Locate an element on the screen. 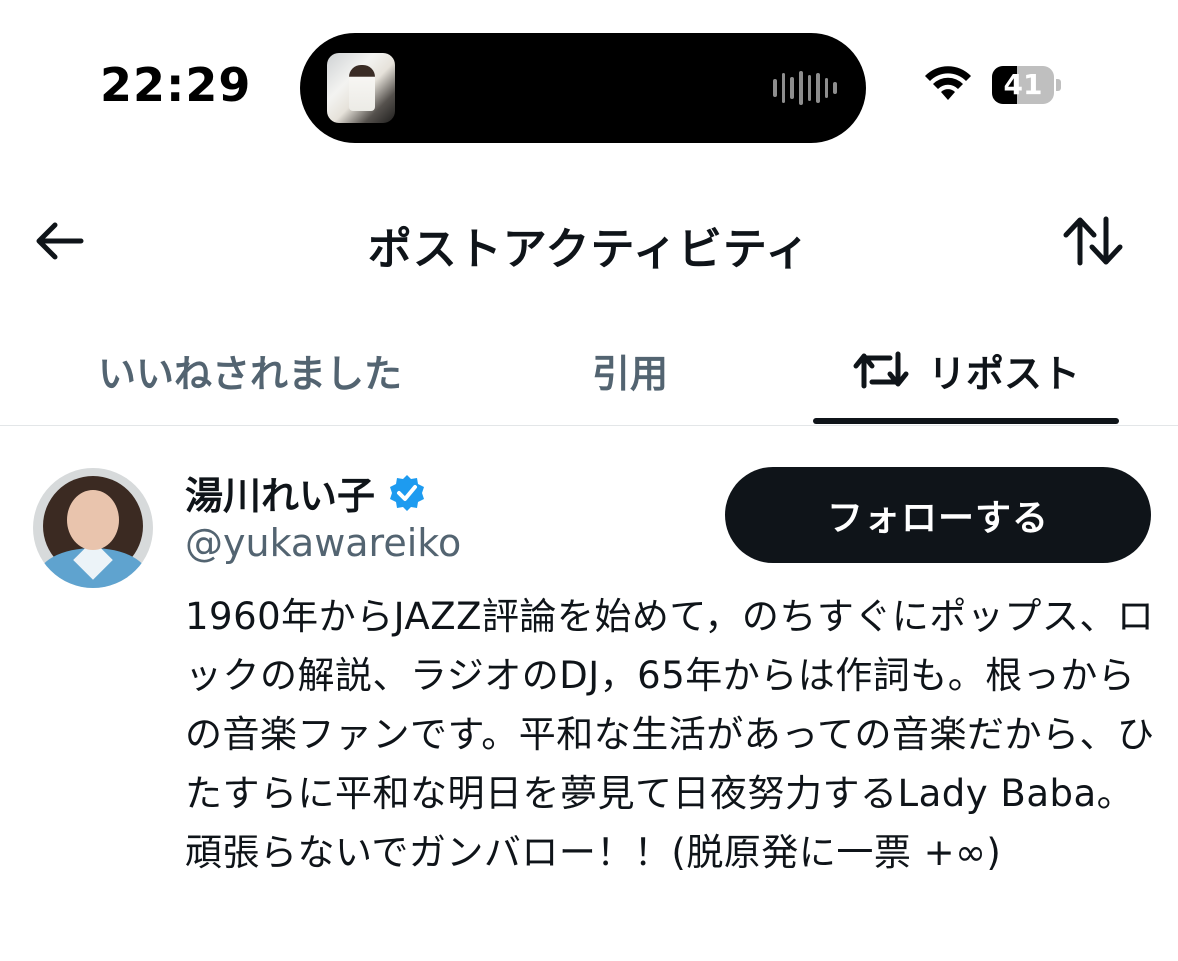 This screenshot has height=961, width=1178. wifi-icon is located at coordinates (948, 83).